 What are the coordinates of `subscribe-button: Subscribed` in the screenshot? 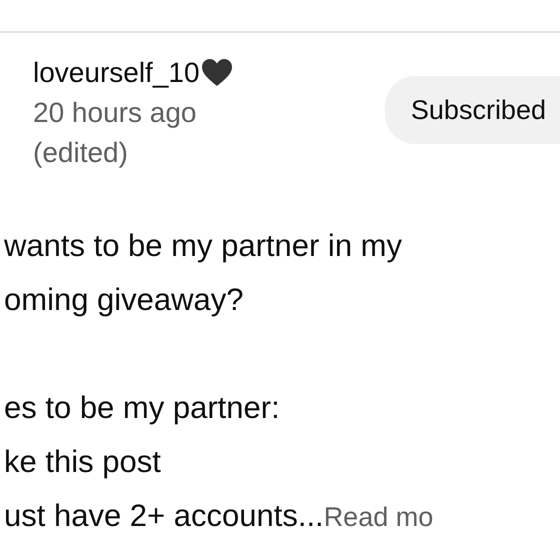 It's located at (472, 110).